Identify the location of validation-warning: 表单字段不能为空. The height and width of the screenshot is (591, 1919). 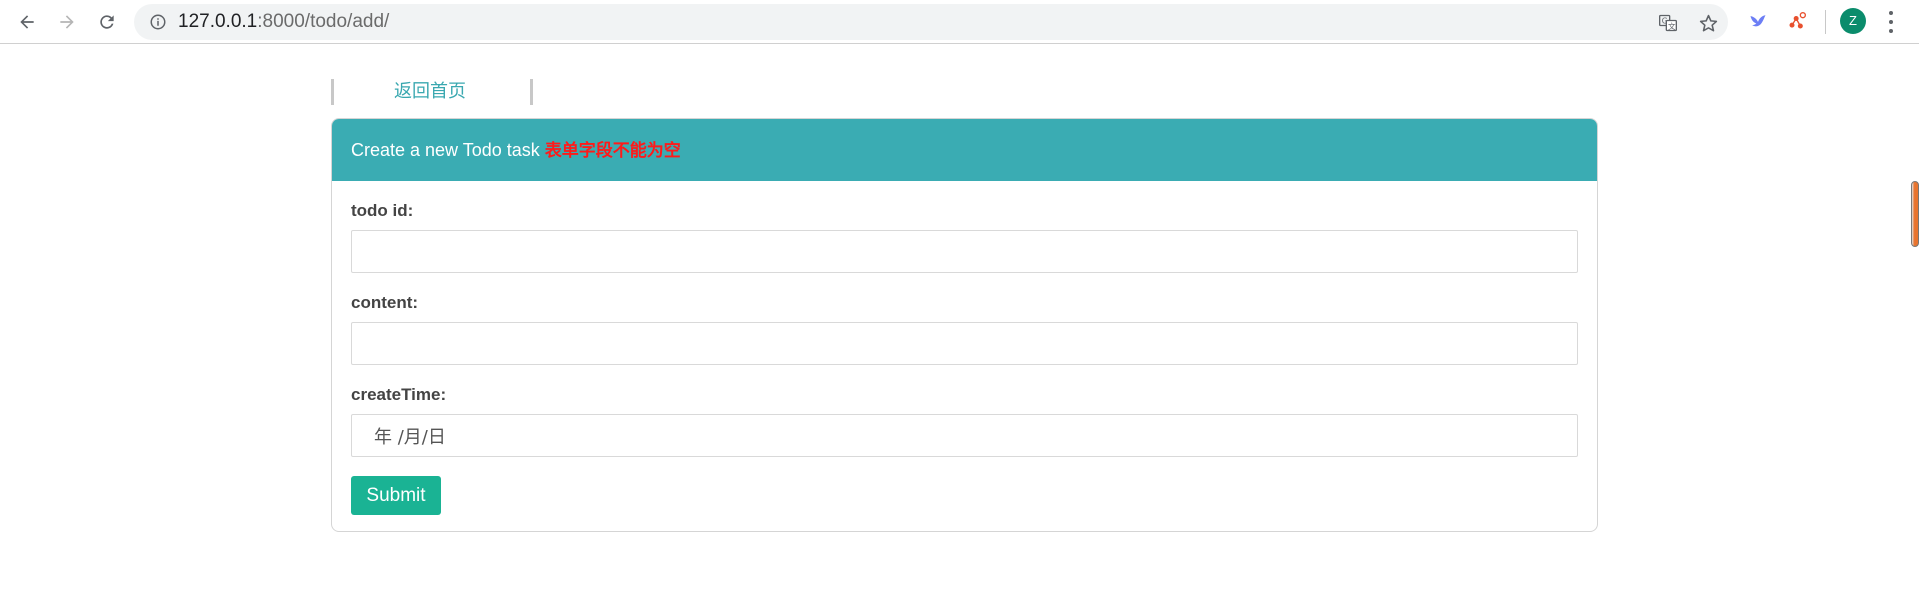
(612, 151).